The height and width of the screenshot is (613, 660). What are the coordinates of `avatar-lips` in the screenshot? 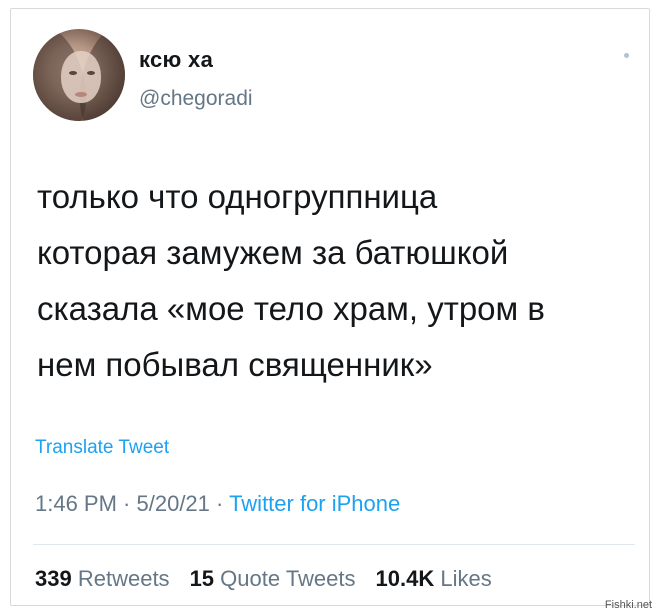 It's located at (81, 94).